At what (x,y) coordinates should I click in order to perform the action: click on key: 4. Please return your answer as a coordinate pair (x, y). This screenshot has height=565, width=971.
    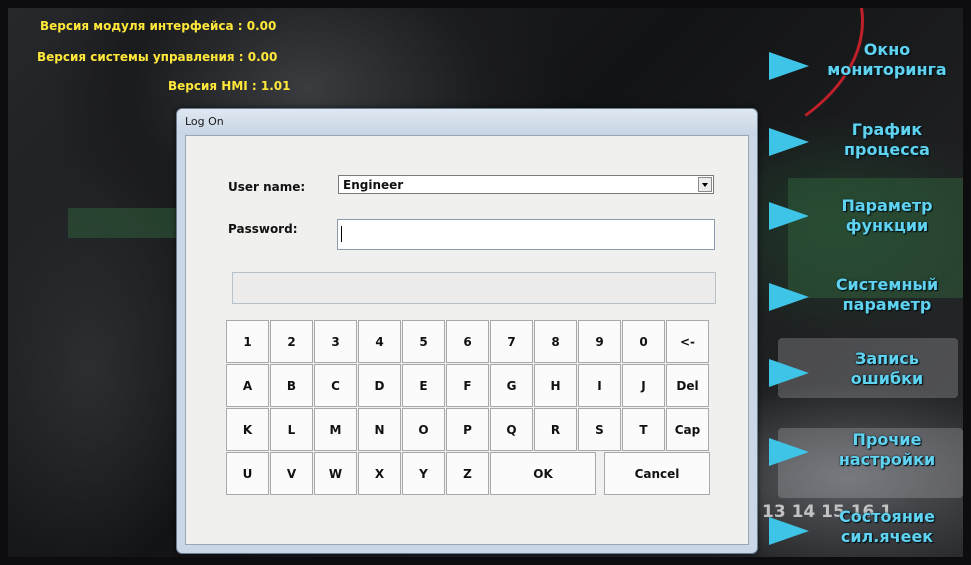
    Looking at the image, I should click on (379, 341).